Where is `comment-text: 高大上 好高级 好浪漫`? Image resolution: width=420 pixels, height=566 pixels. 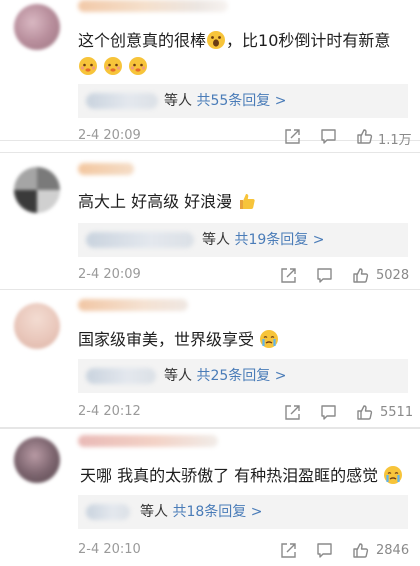
comment-text: 高大上 好高级 好浪漫 is located at coordinates (243, 202).